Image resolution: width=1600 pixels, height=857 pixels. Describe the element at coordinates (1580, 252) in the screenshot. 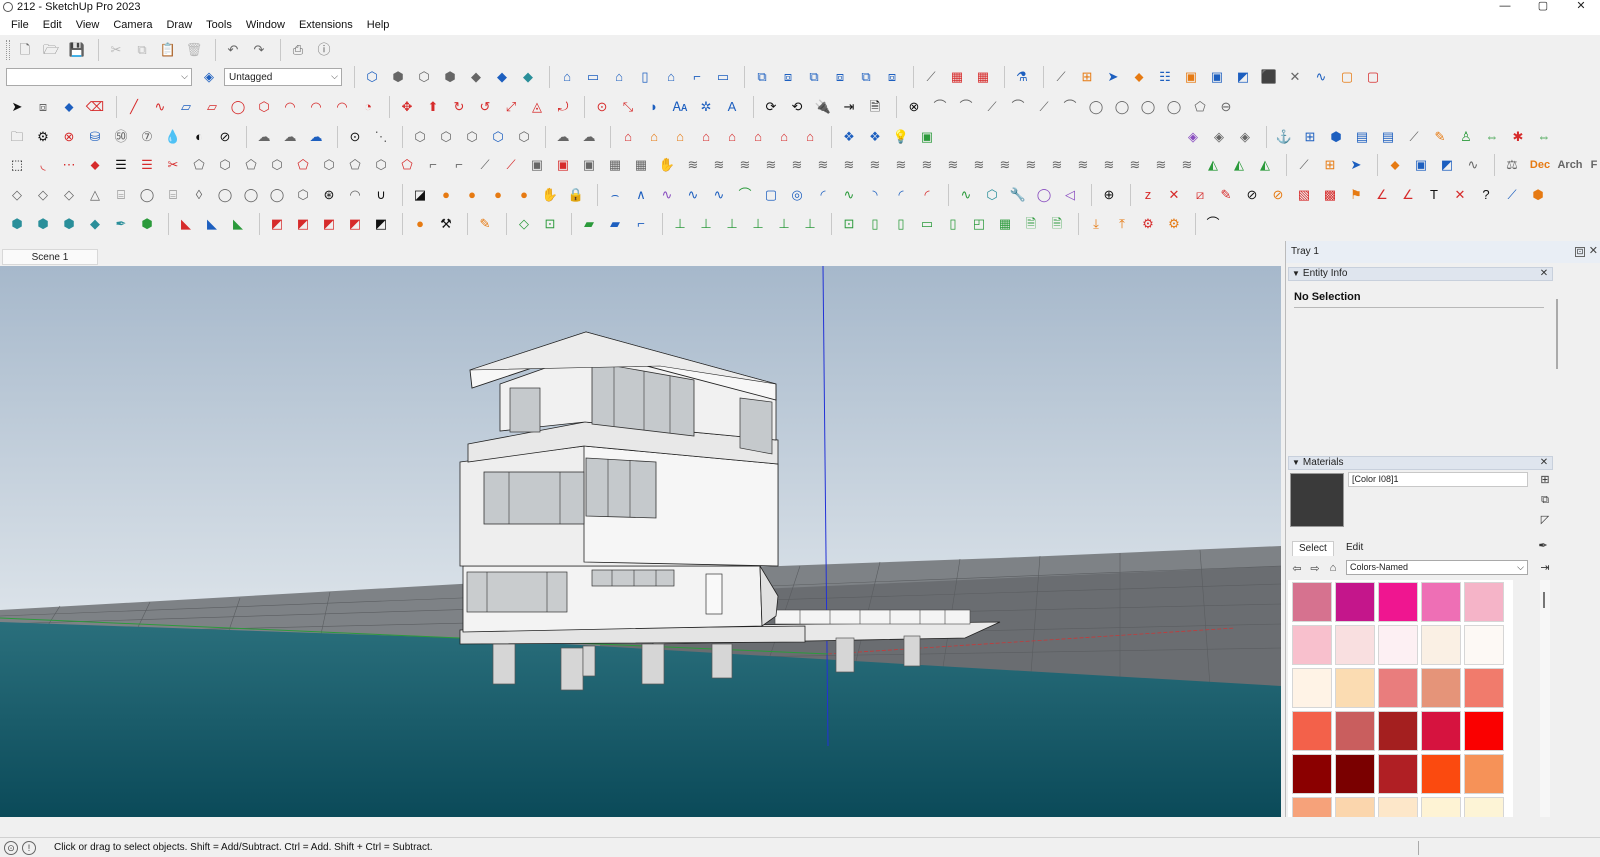

I see `pin-icon: ⊡` at that location.